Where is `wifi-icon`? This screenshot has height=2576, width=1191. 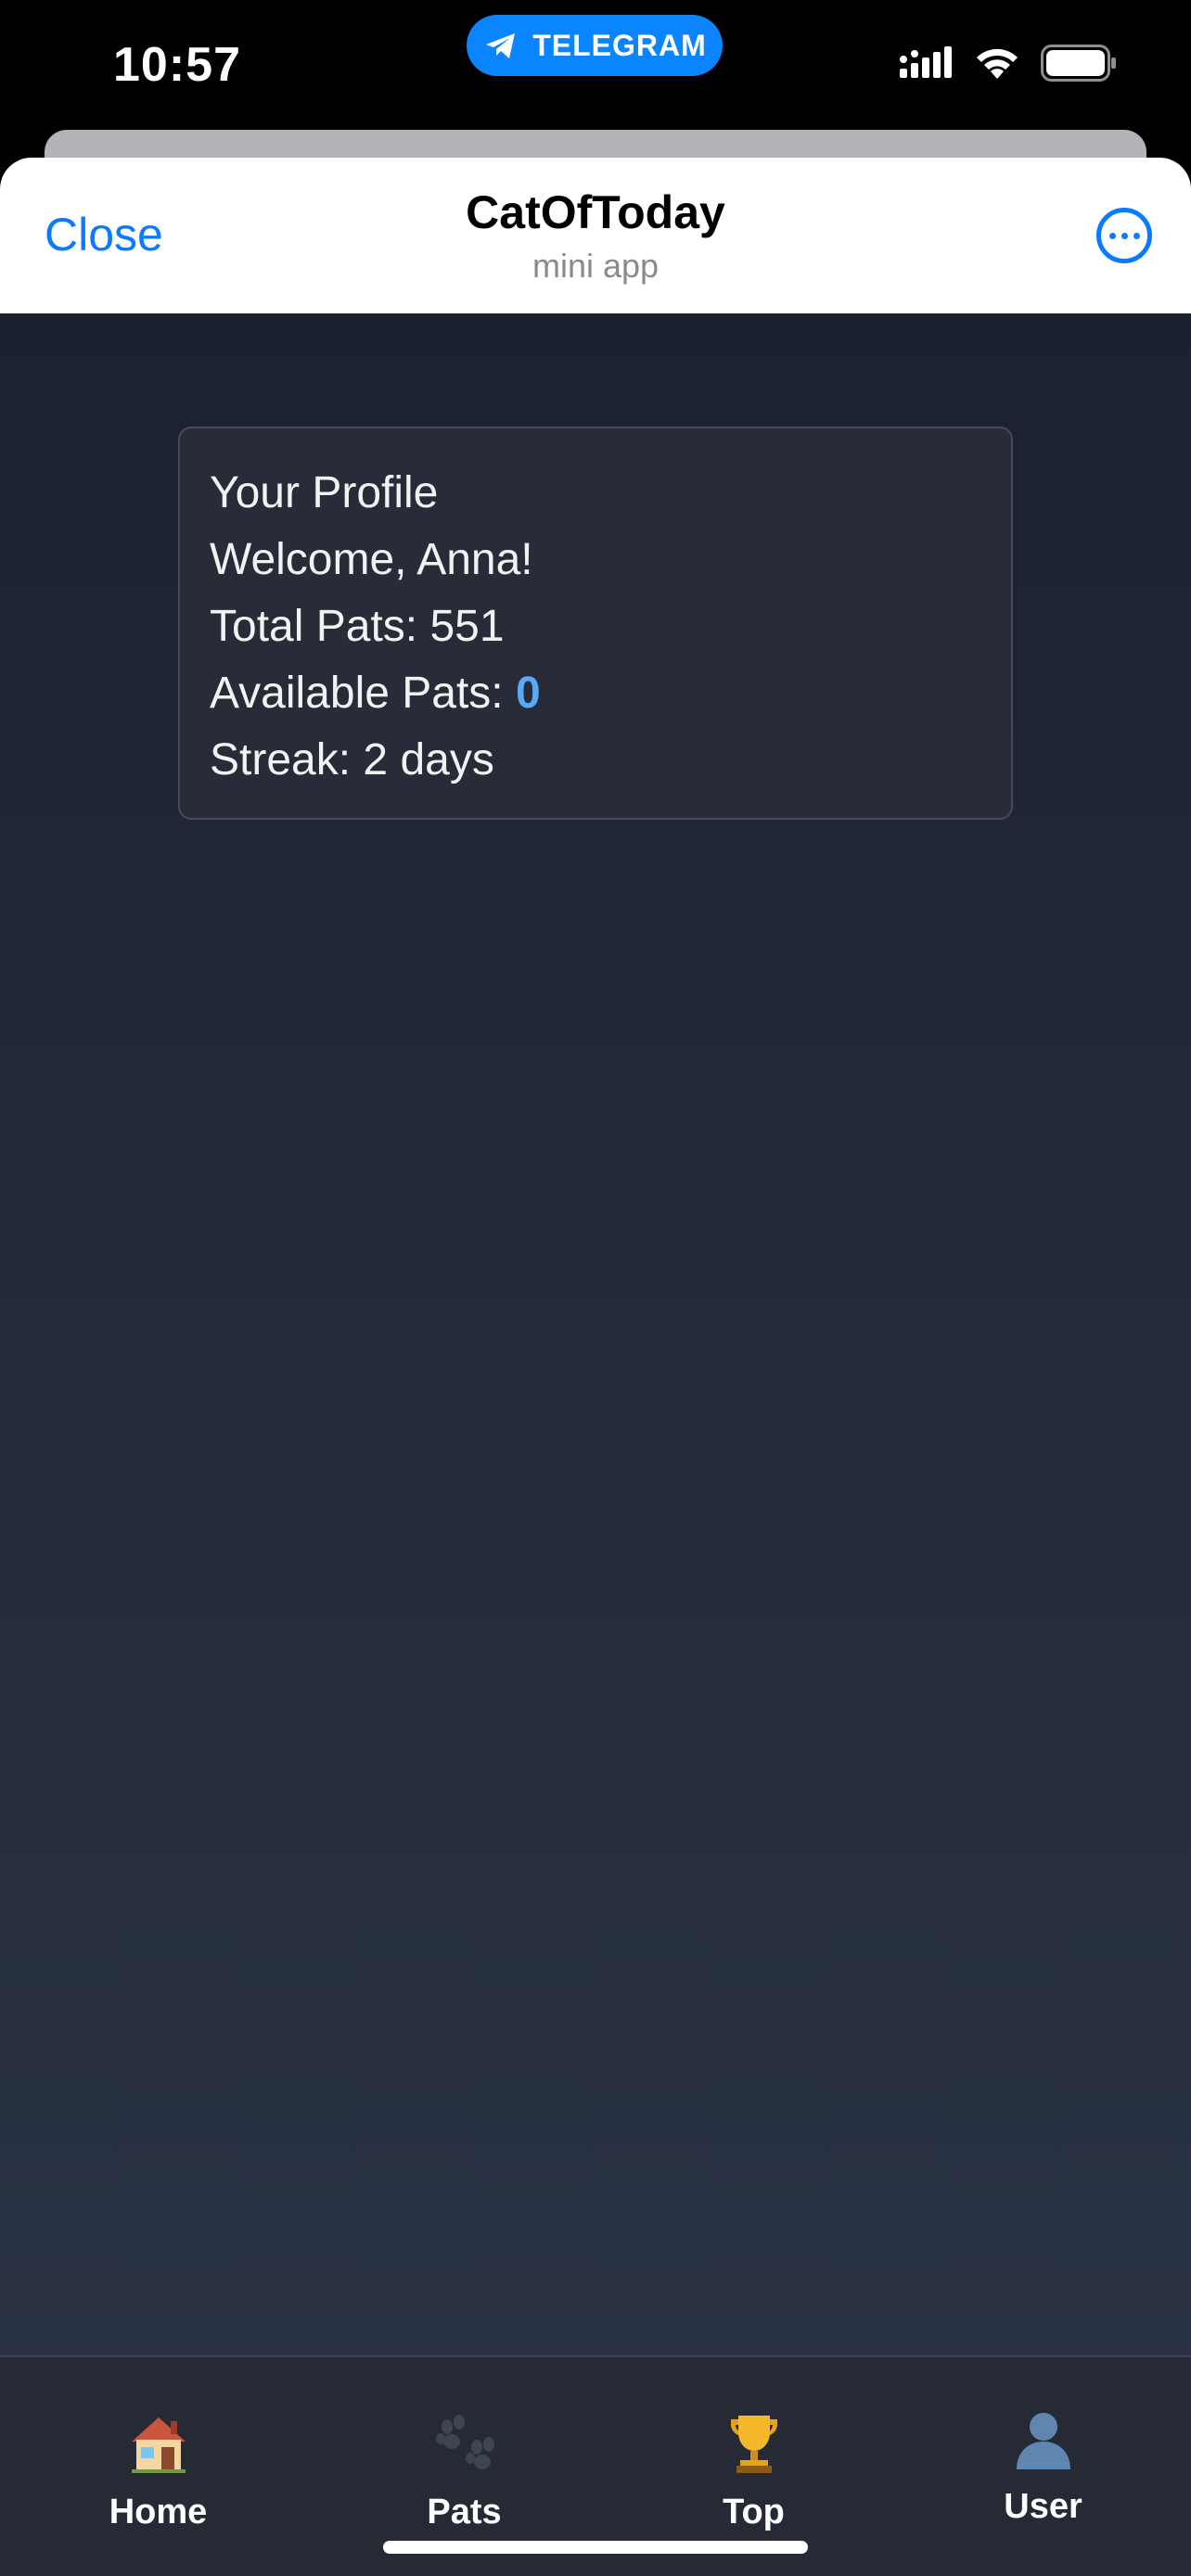
wifi-icon is located at coordinates (997, 64).